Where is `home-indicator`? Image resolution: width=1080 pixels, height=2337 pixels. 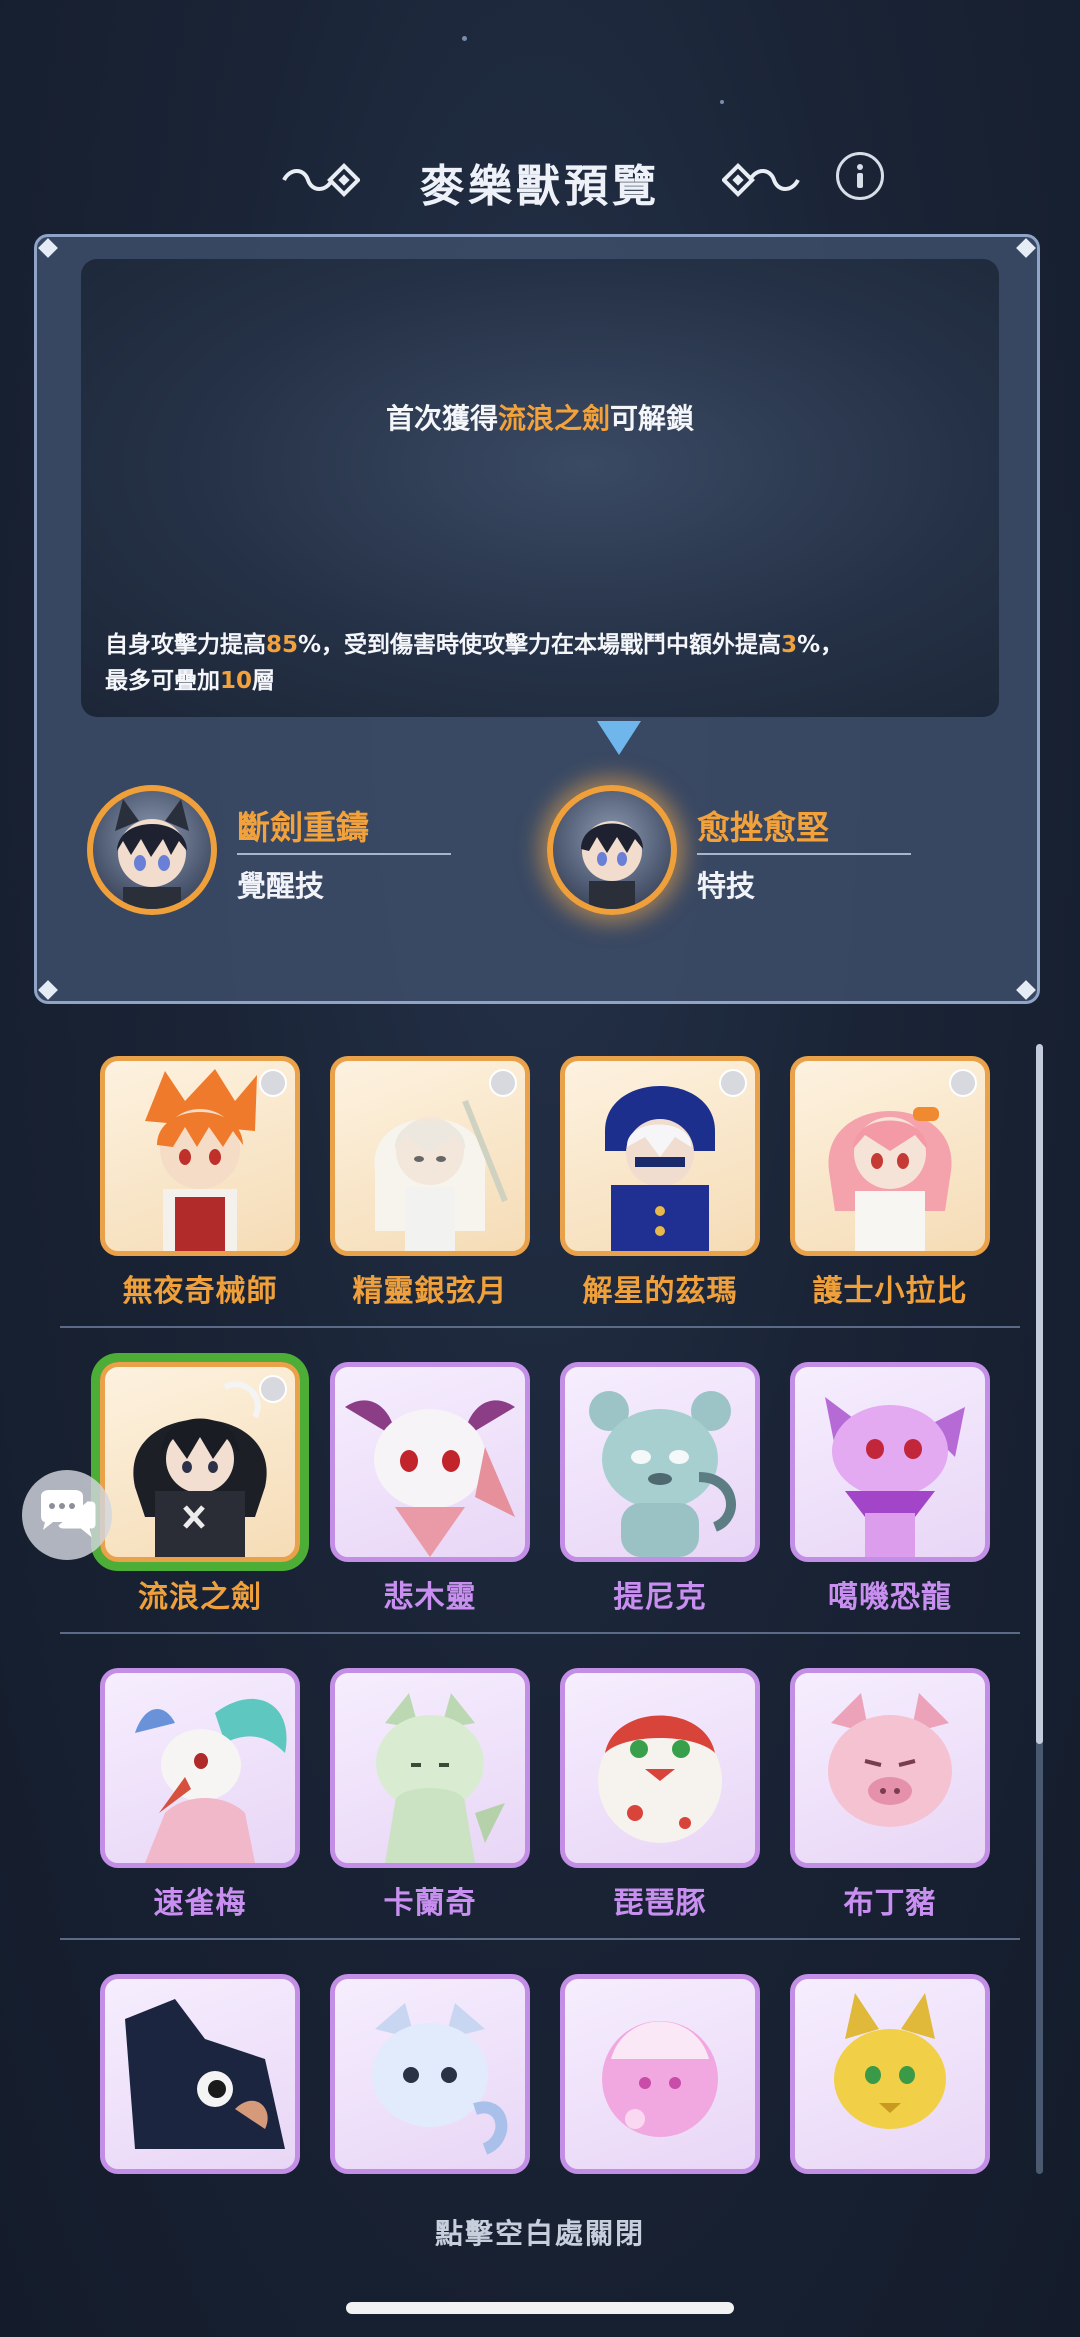 home-indicator is located at coordinates (540, 2308).